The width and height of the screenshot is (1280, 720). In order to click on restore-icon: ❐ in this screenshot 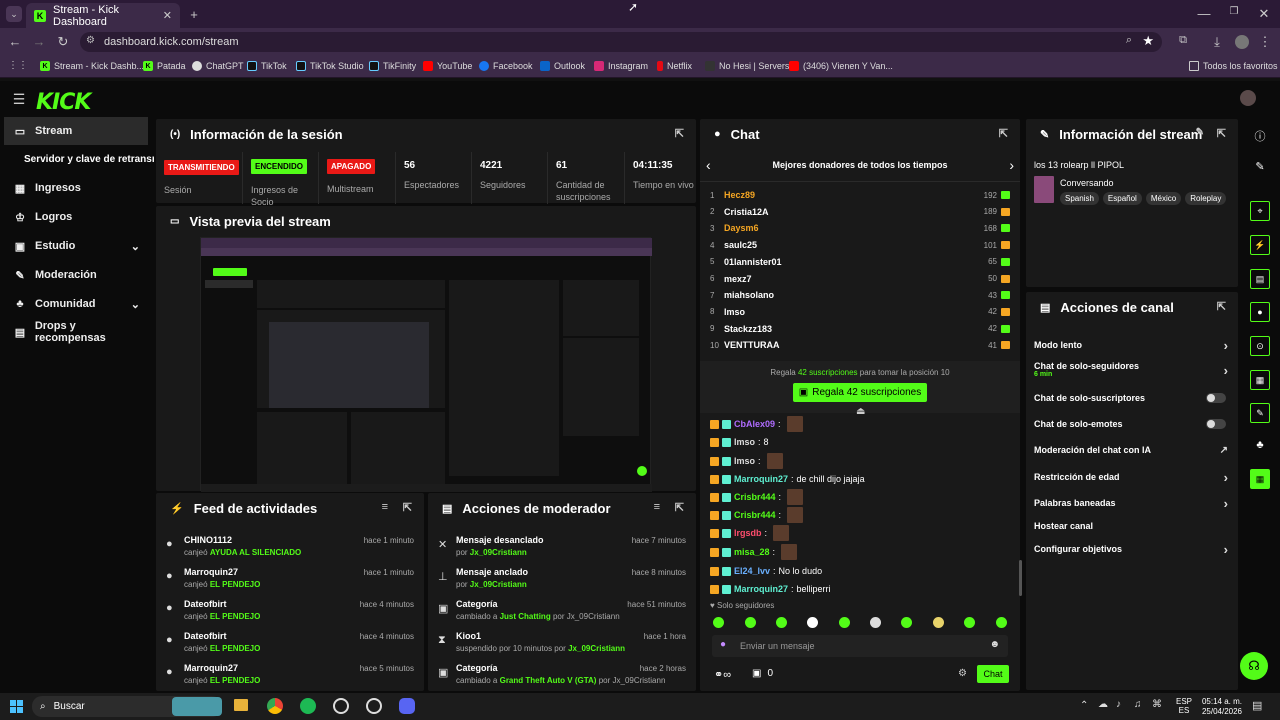, I will do `click(1234, 11)`.